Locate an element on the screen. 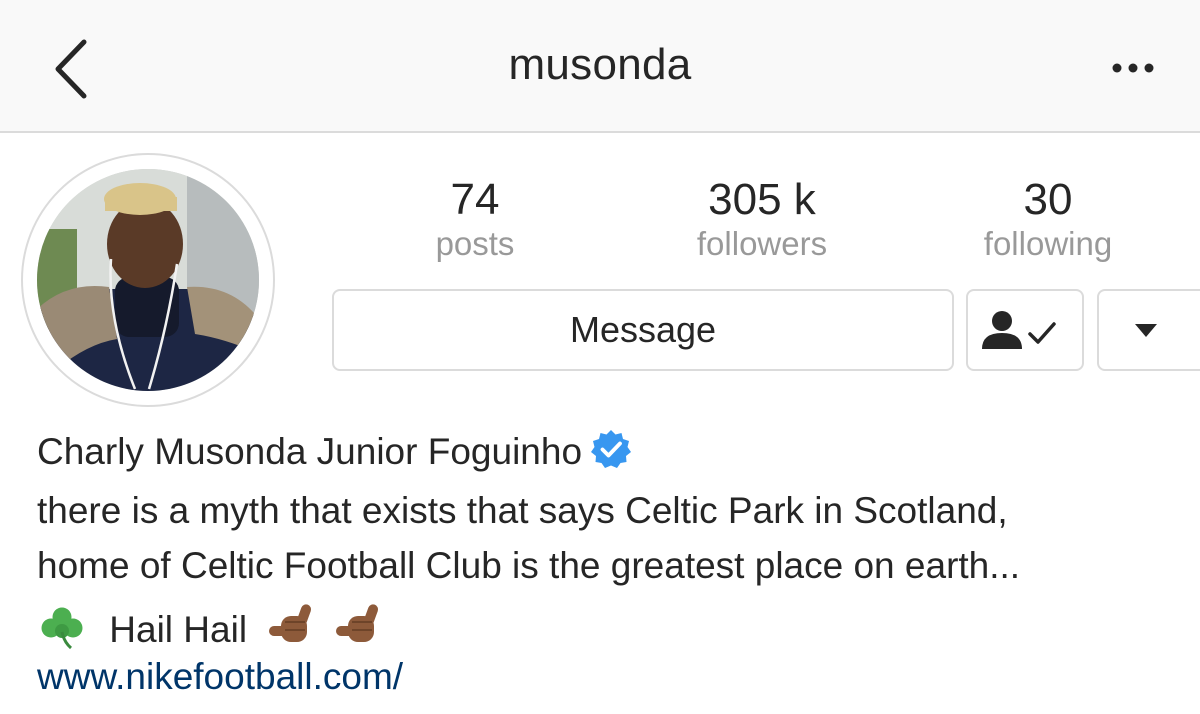 The height and width of the screenshot is (714, 1200). message-button: Message is located at coordinates (643, 330).